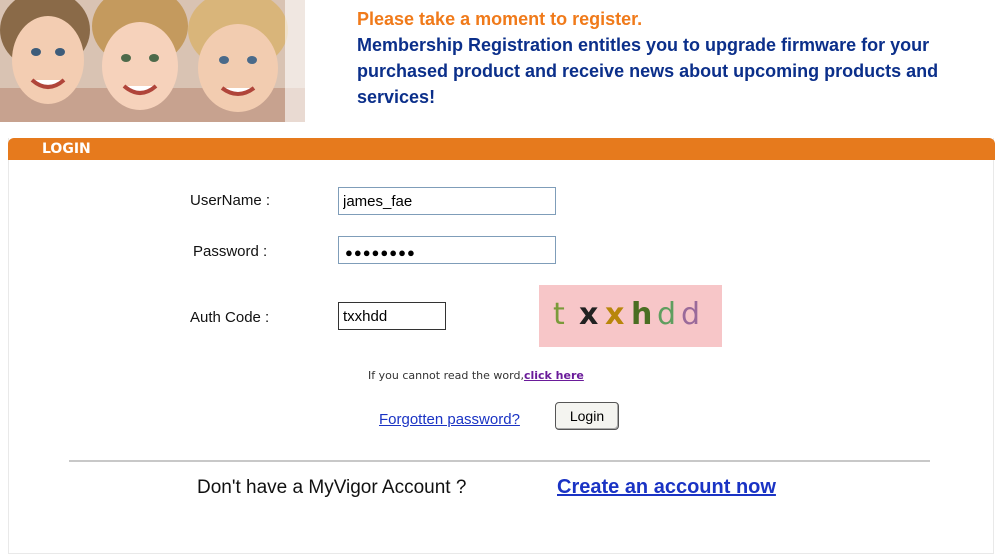 The height and width of the screenshot is (554, 995). Describe the element at coordinates (66, 149) in the screenshot. I see `login-panel-title: LOGIN` at that location.